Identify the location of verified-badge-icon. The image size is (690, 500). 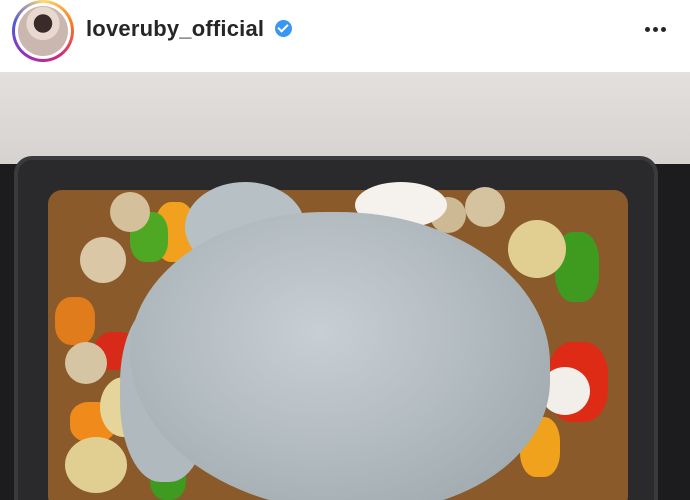
(283, 28).